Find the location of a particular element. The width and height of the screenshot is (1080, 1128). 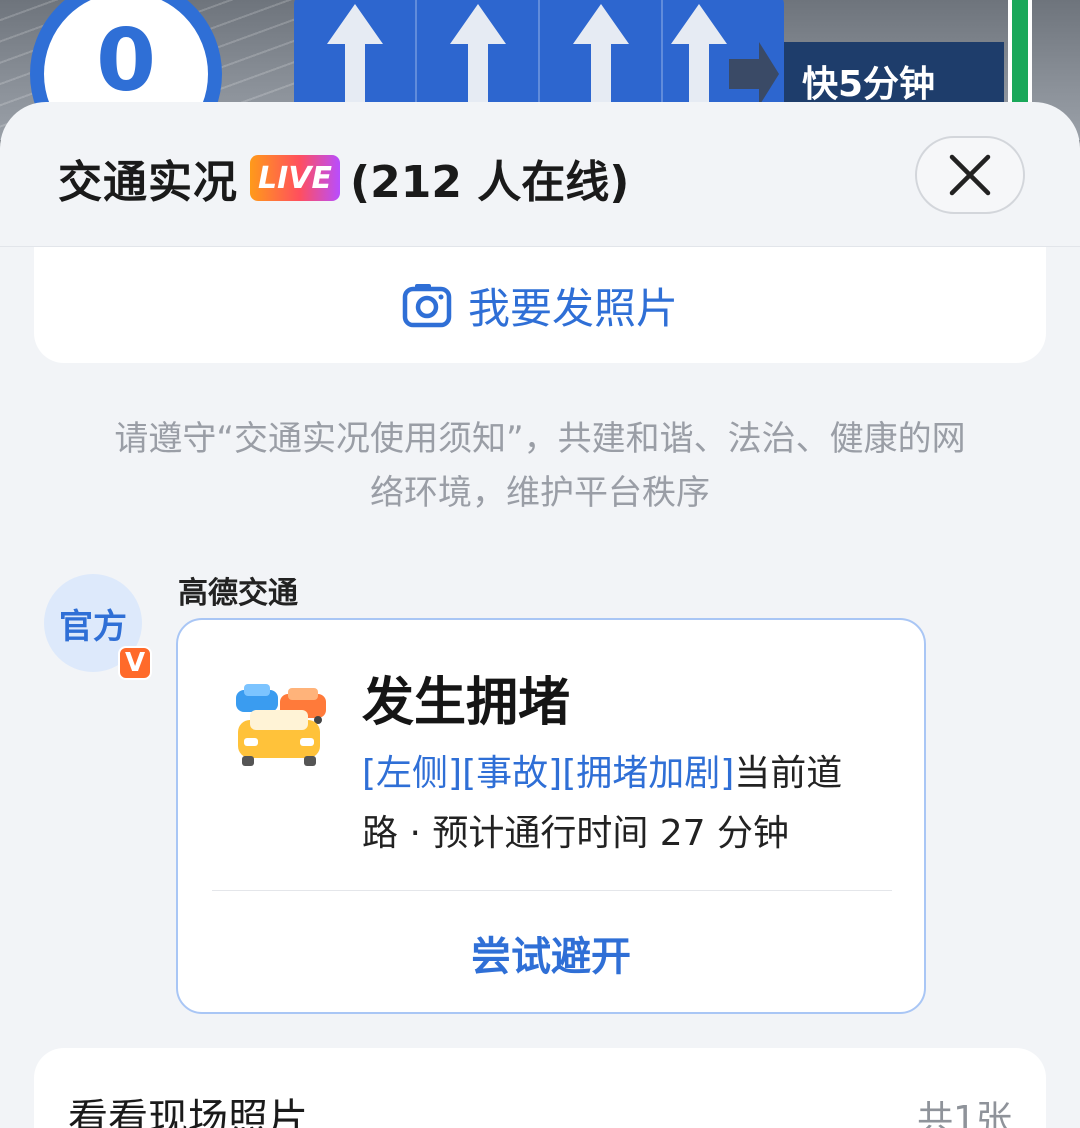

traffic-jam-cars-icon is located at coordinates (281, 725).